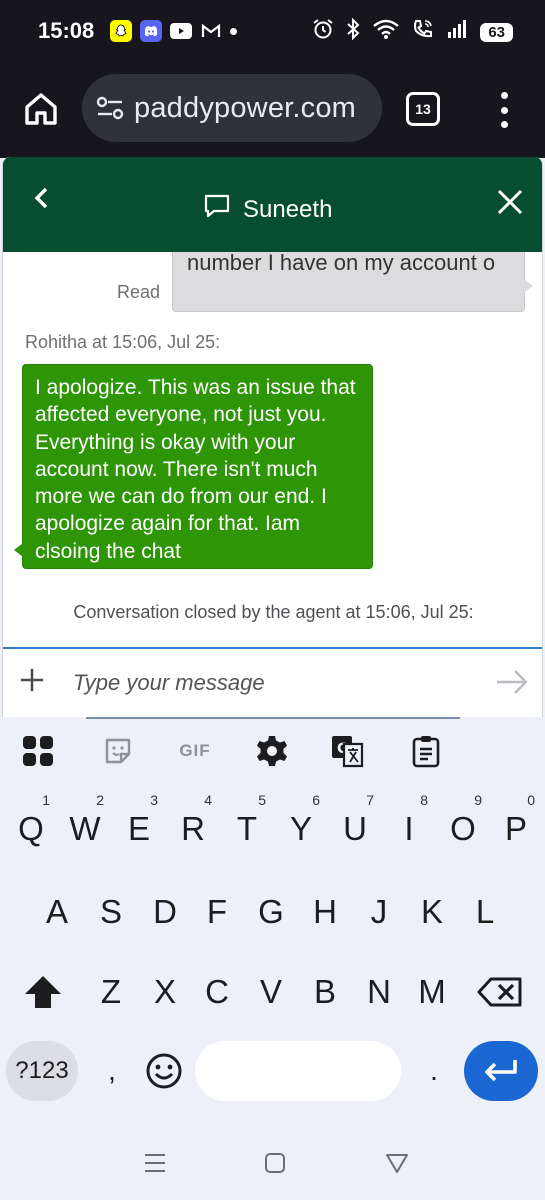 The height and width of the screenshot is (1200, 545). Describe the element at coordinates (298, 1071) in the screenshot. I see `space-bar` at that location.